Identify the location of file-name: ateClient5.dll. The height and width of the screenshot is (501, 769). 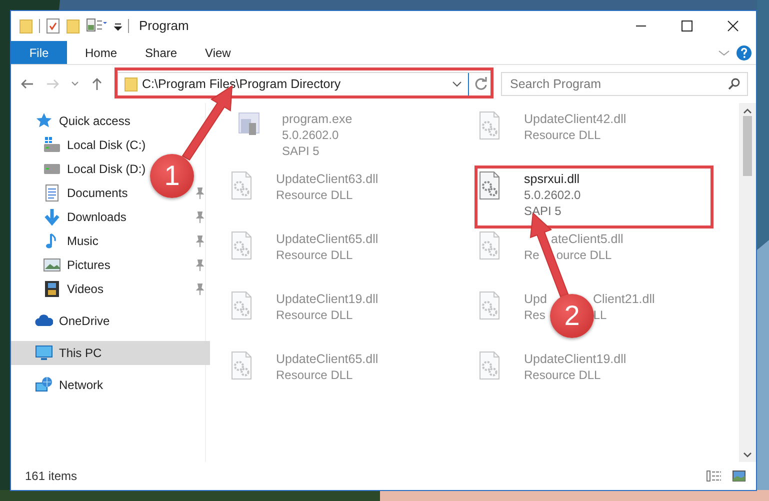
(587, 239).